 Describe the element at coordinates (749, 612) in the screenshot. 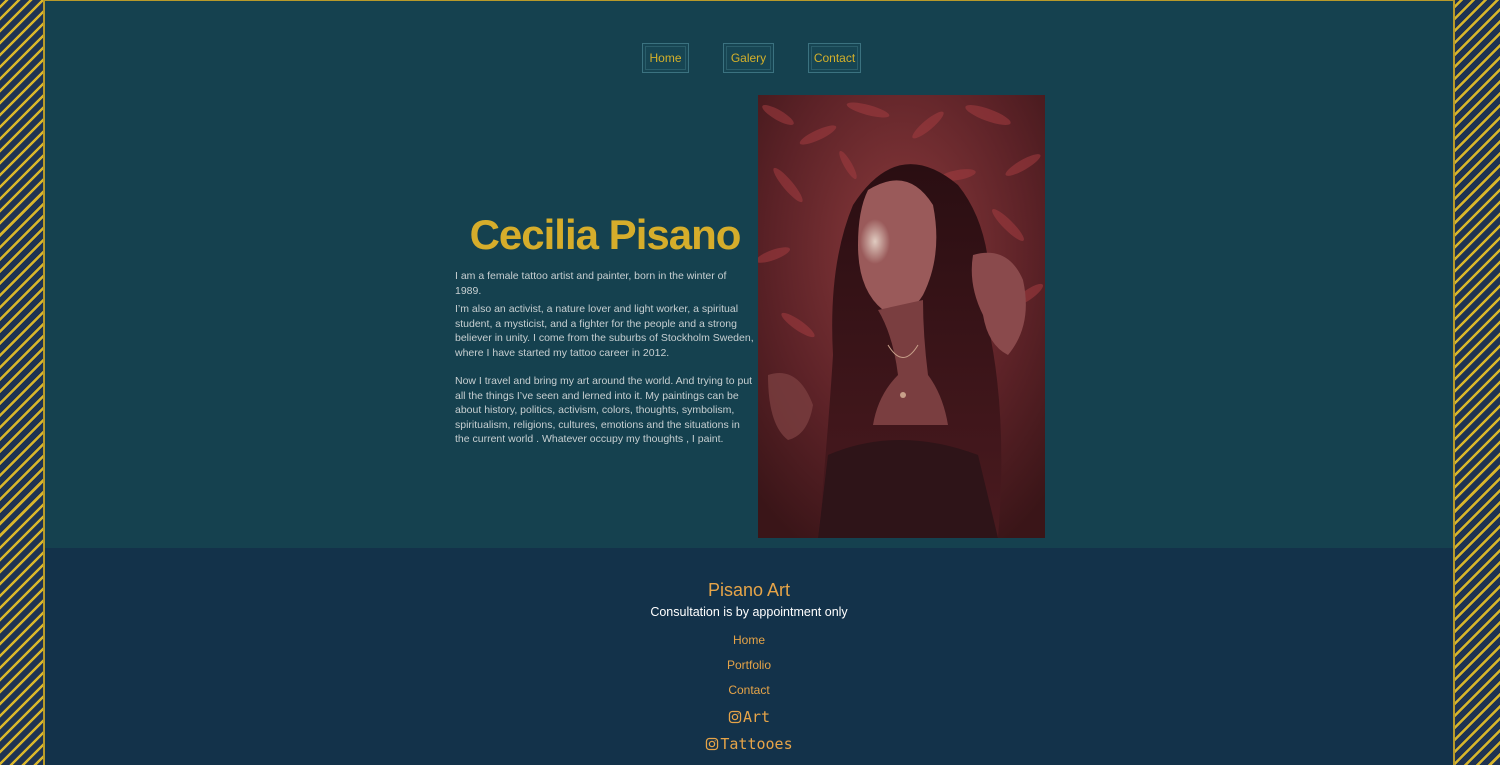

I see `footer-note: Consultation is by appointment only` at that location.